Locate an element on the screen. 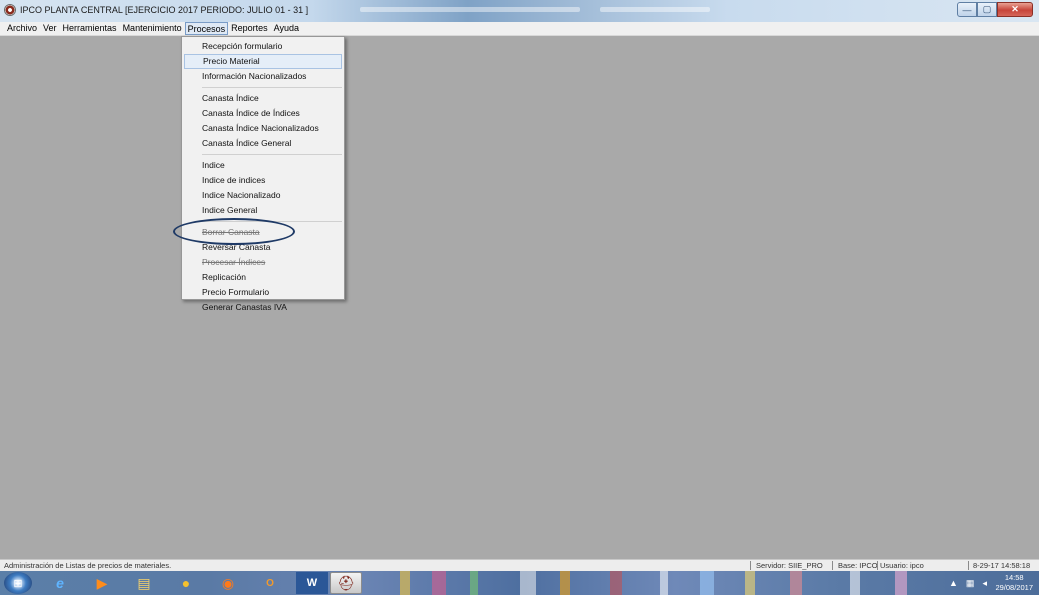 This screenshot has height=595, width=1039. media-player-icon: ▶ is located at coordinates (102, 583).